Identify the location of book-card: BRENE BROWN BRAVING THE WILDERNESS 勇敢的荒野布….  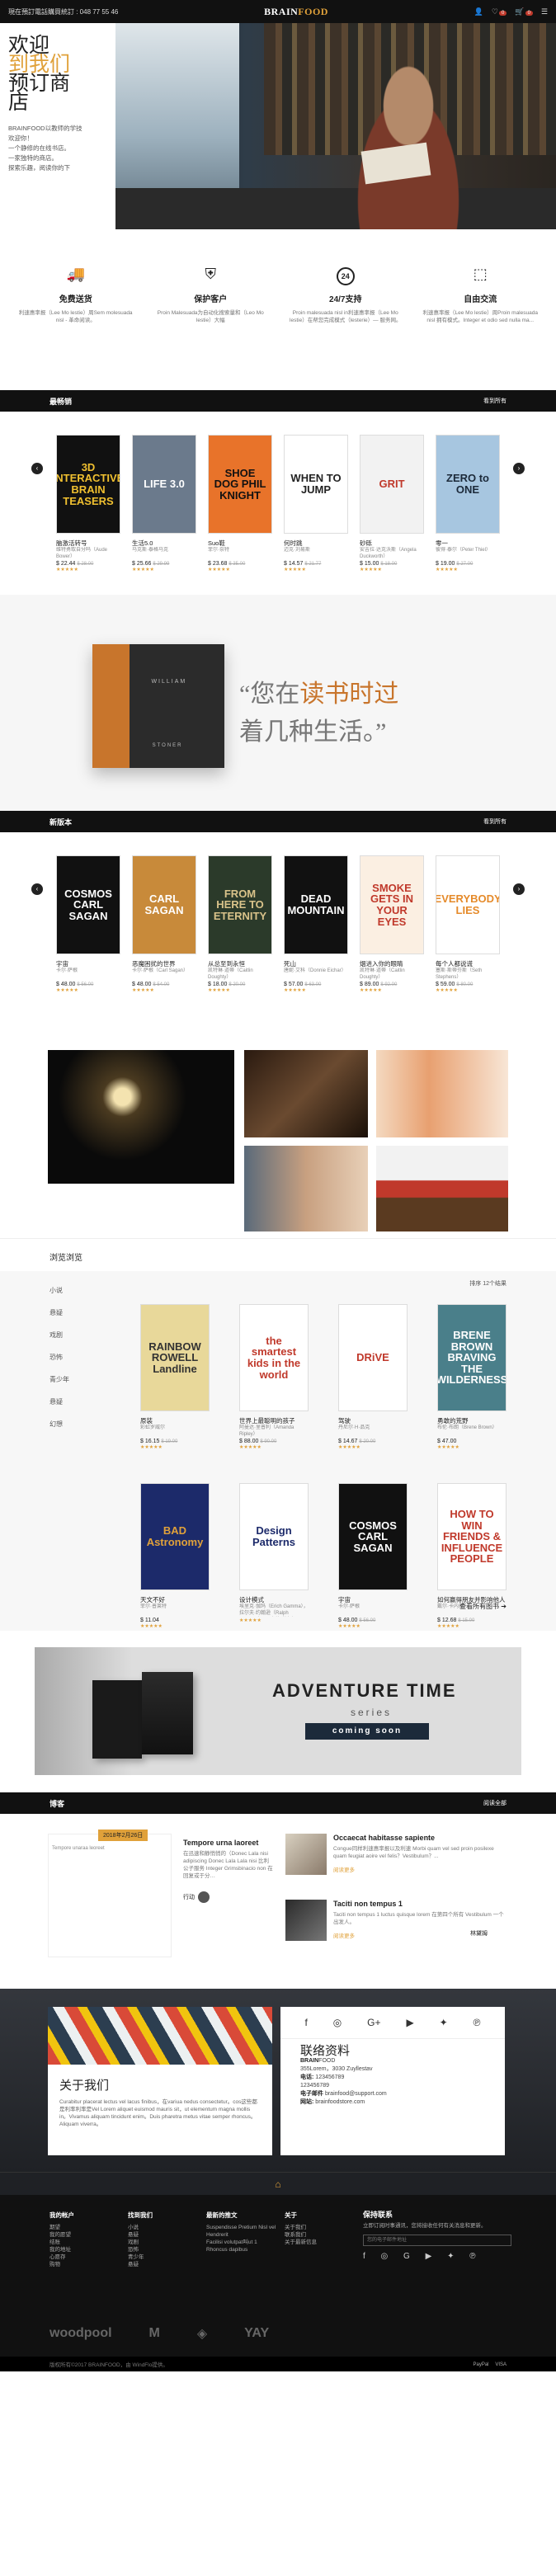
(472, 1377).